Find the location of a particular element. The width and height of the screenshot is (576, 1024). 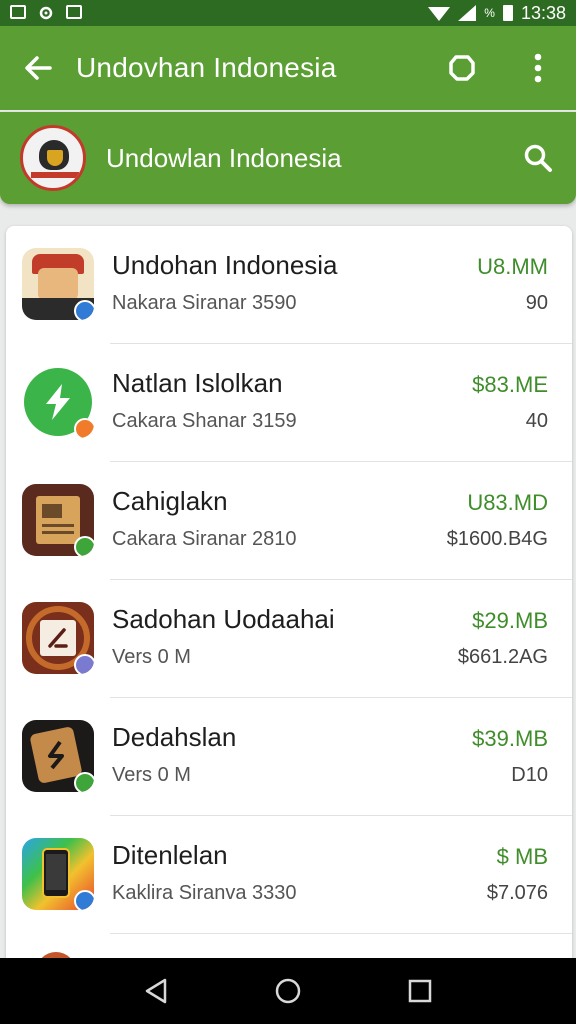

garuda-emblem-logo is located at coordinates (53, 158).